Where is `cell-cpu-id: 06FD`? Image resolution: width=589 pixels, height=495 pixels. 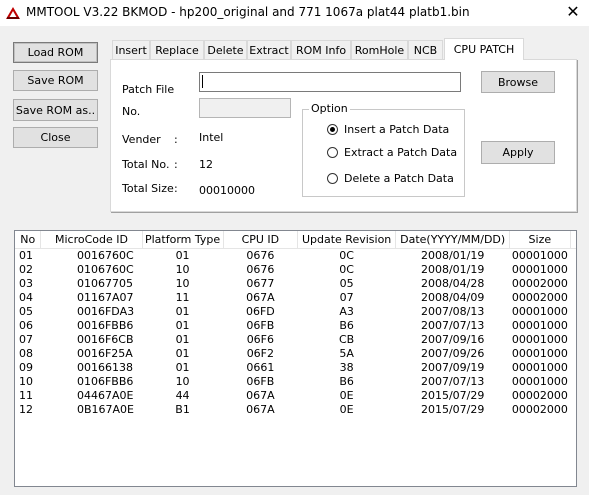 cell-cpu-id: 06FD is located at coordinates (260, 311).